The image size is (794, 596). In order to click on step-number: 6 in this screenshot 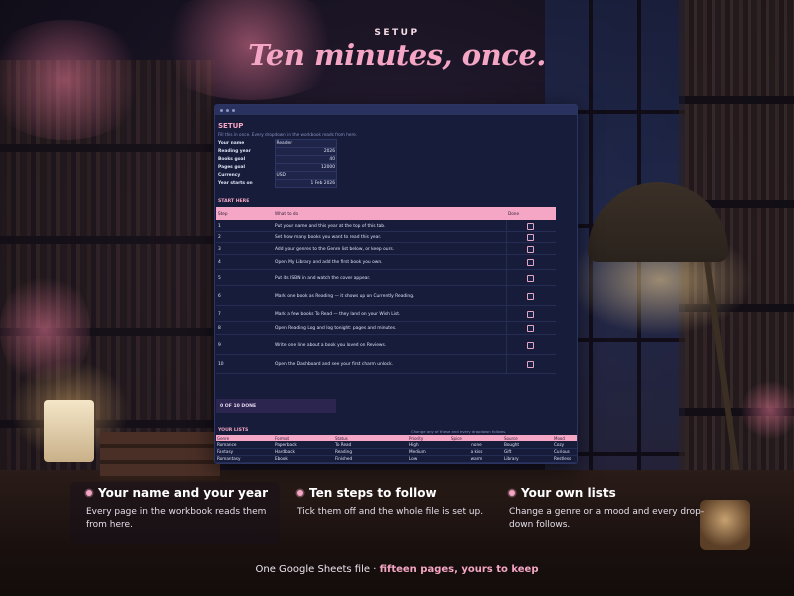, I will do `click(219, 296)`.